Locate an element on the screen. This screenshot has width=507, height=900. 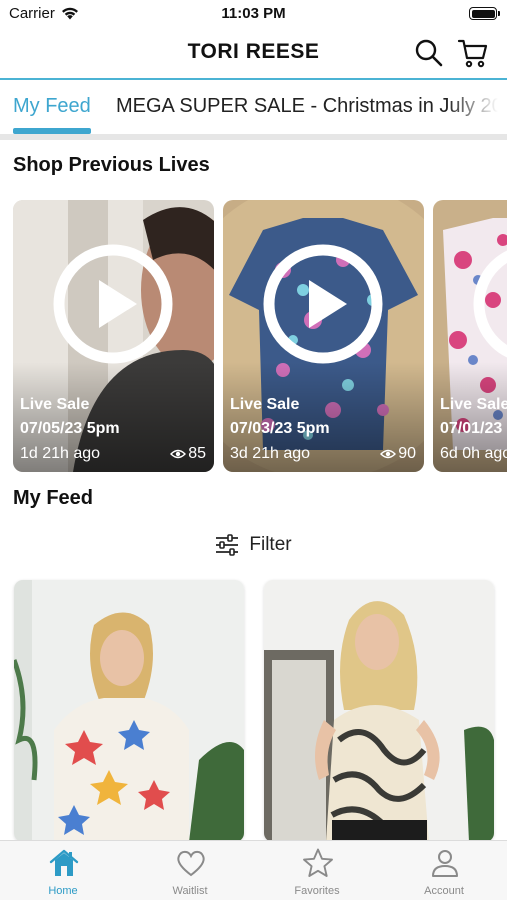
live-date: 07/05/23 5pm is located at coordinates (70, 428).